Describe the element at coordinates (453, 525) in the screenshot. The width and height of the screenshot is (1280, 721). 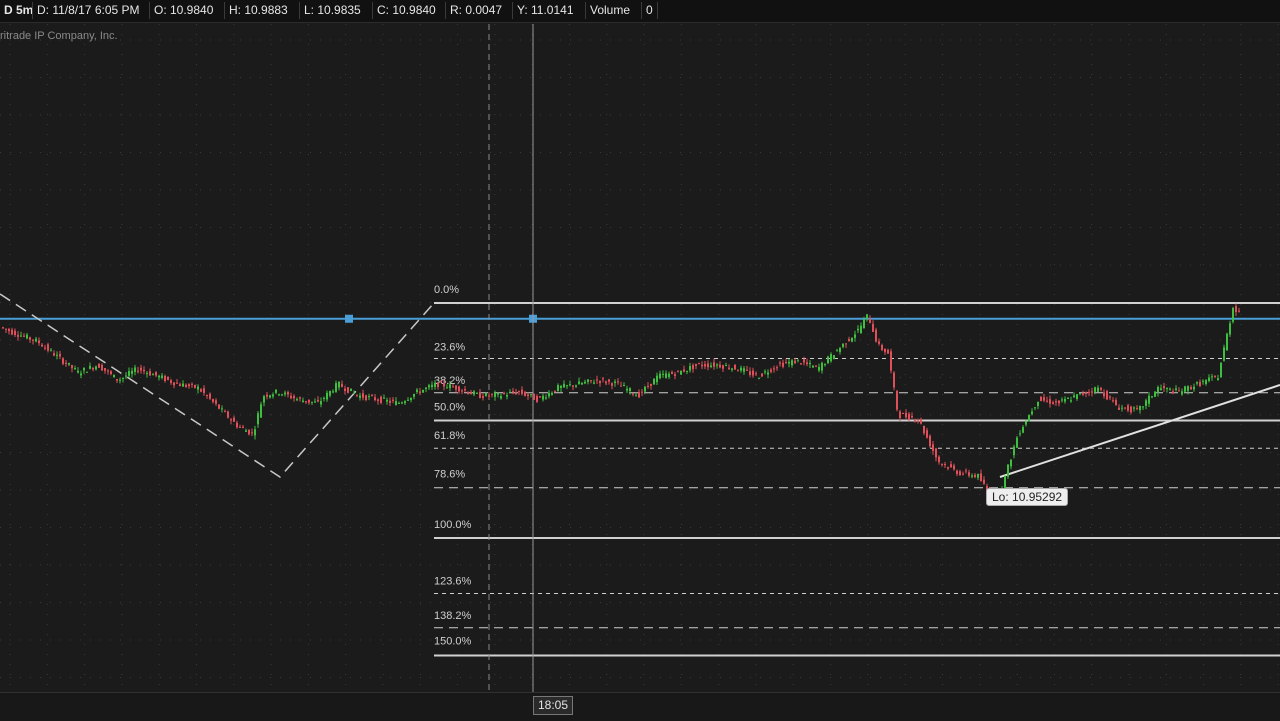
I see `fib-level-label: 100.0%` at that location.